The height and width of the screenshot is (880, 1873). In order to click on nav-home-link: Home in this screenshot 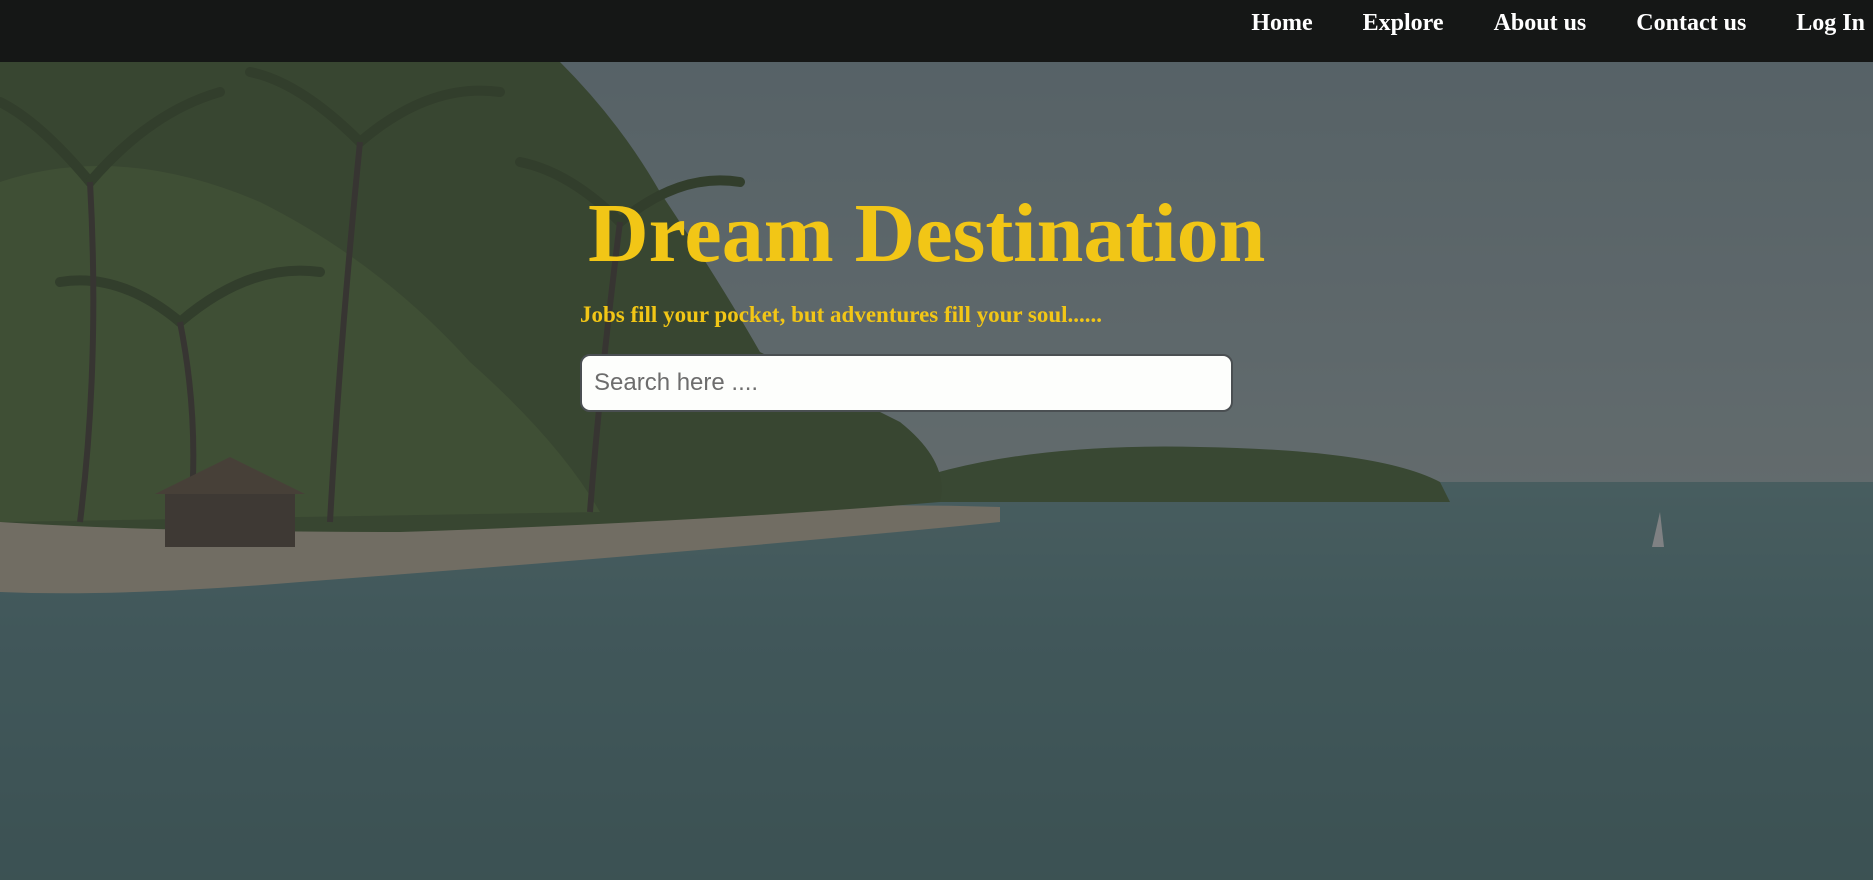, I will do `click(1281, 23)`.